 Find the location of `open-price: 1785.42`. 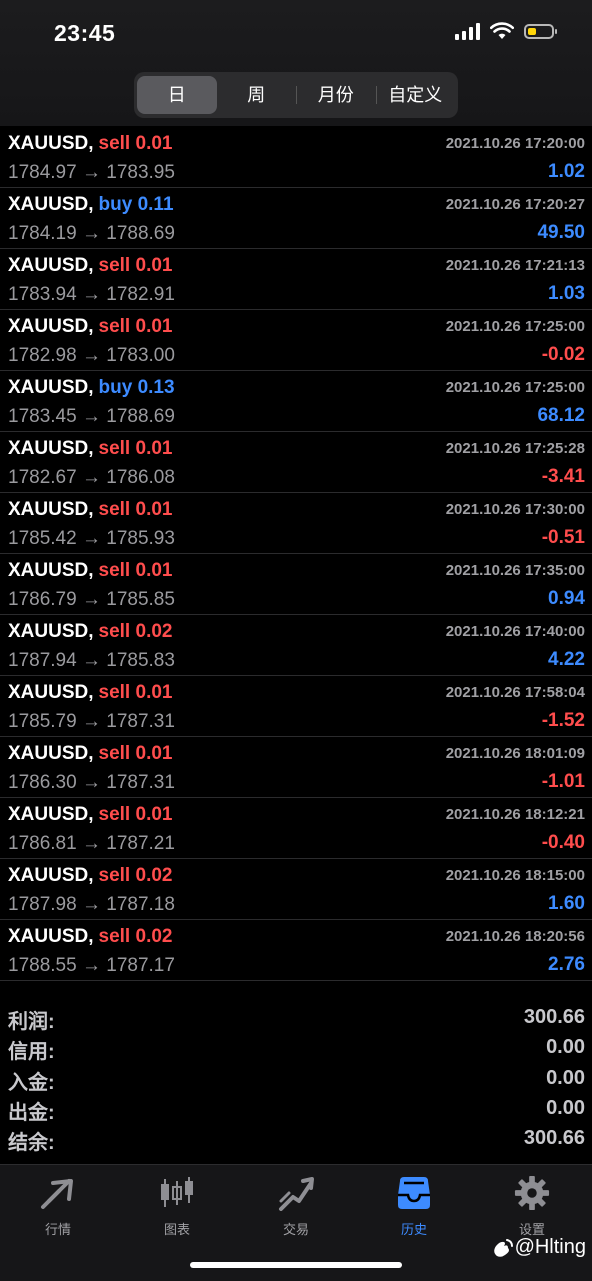

open-price: 1785.42 is located at coordinates (42, 538).